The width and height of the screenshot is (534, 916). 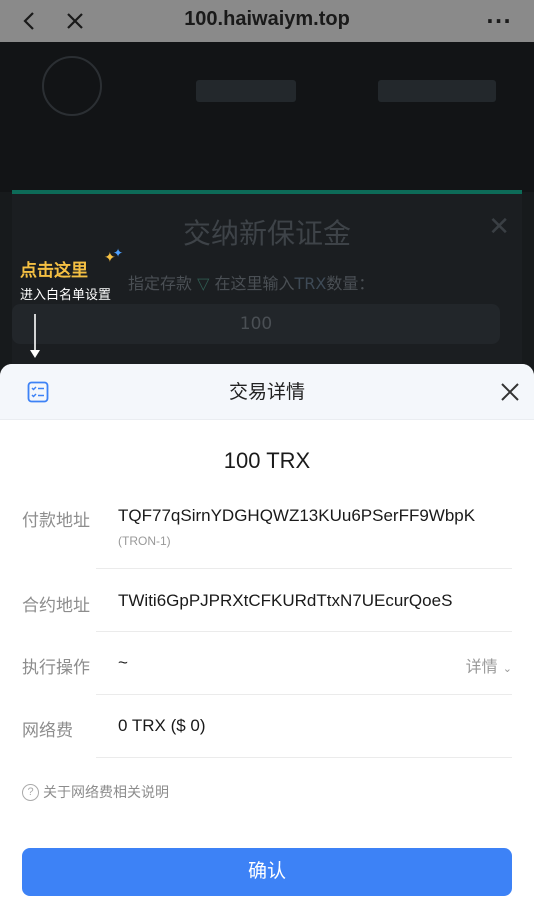 What do you see at coordinates (254, 283) in the screenshot?
I see `deposit-label-mid: 在这里输入` at bounding box center [254, 283].